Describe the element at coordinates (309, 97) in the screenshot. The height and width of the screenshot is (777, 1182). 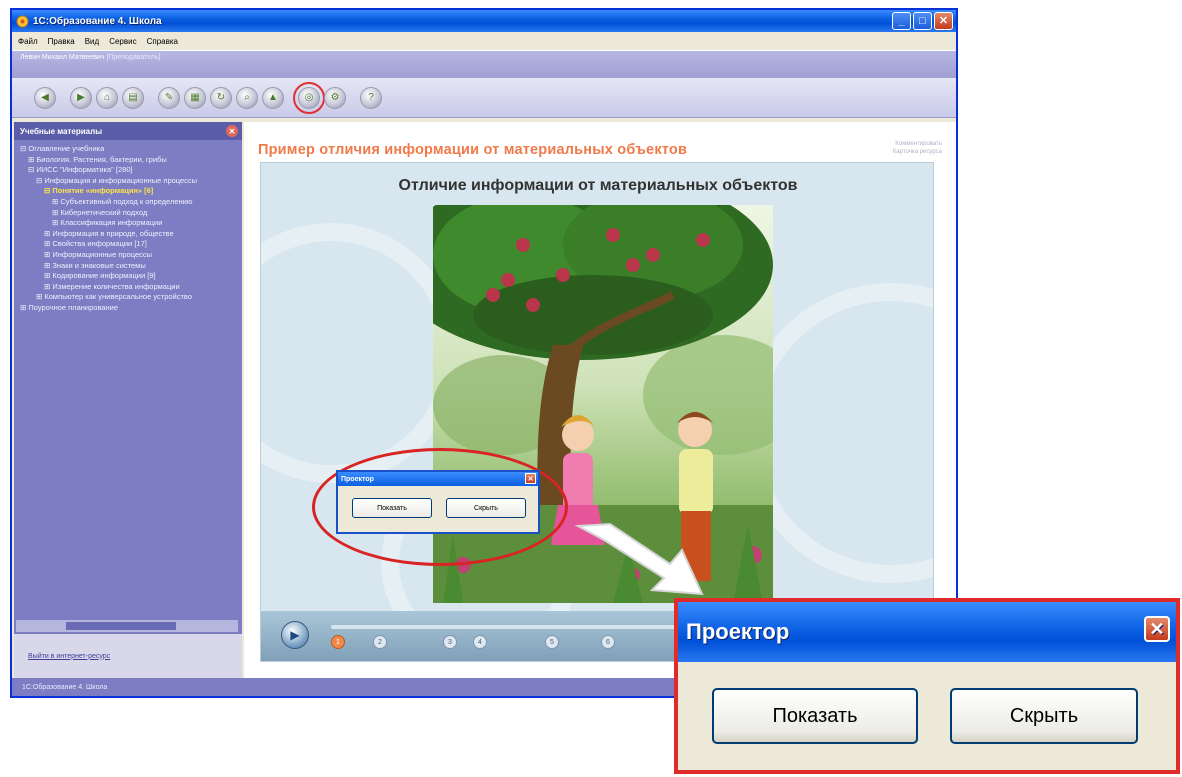
I see `projector-icon: ◎` at that location.